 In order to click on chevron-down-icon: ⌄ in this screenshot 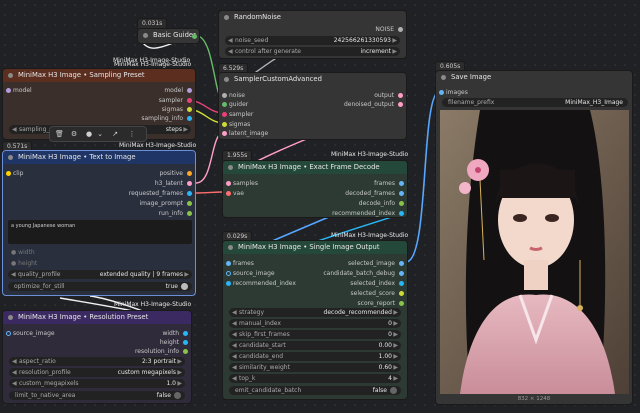, I will do `click(100, 134)`.